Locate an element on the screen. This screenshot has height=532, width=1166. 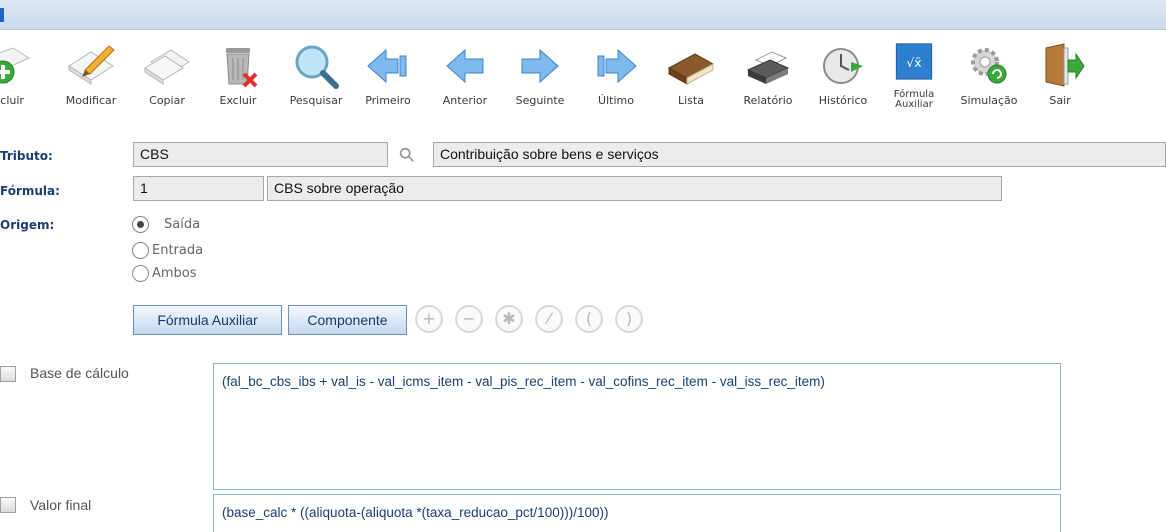
toolbar-label: Pesquisar is located at coordinates (316, 100).